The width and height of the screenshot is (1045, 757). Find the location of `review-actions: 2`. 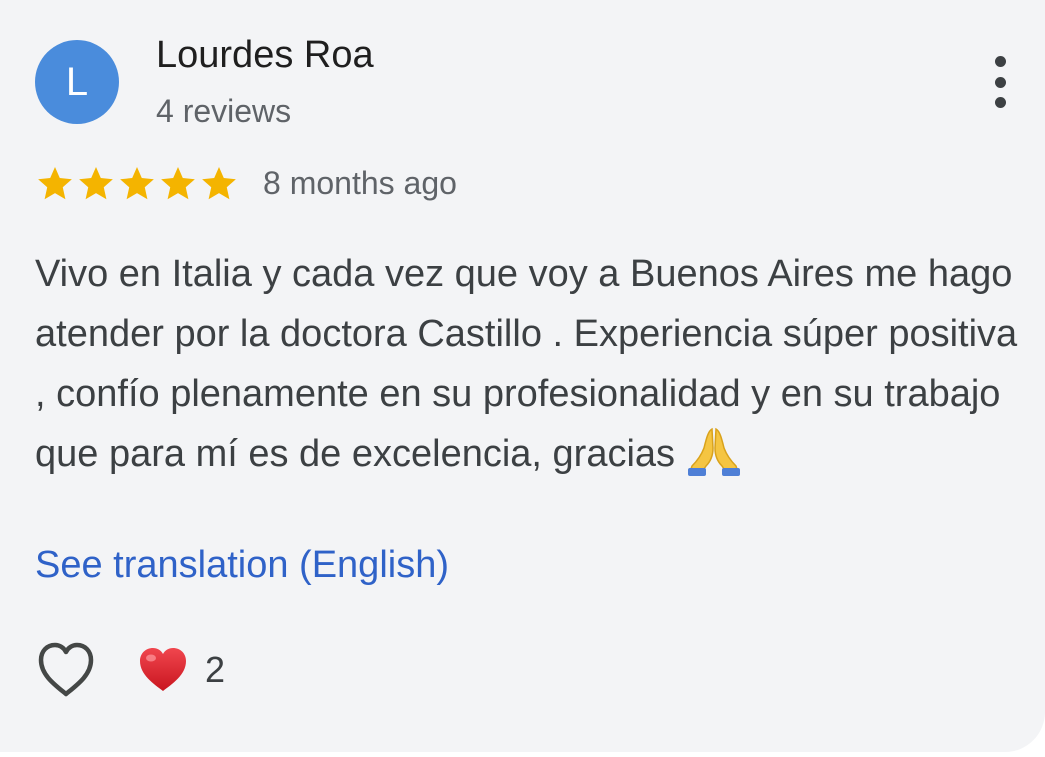

review-actions: 2 is located at coordinates (130, 670).